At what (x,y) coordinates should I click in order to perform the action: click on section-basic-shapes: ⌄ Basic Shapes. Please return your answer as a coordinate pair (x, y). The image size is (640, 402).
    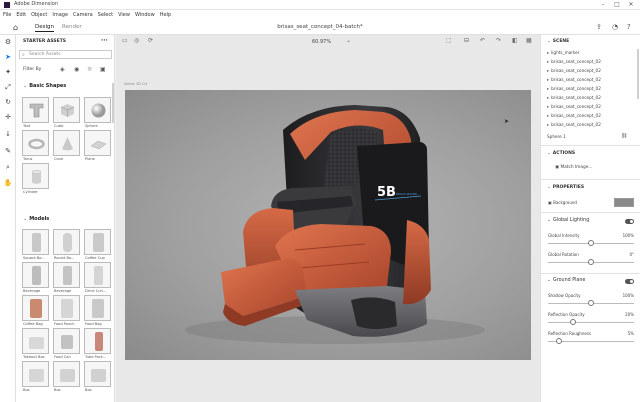
    Looking at the image, I should click on (44, 86).